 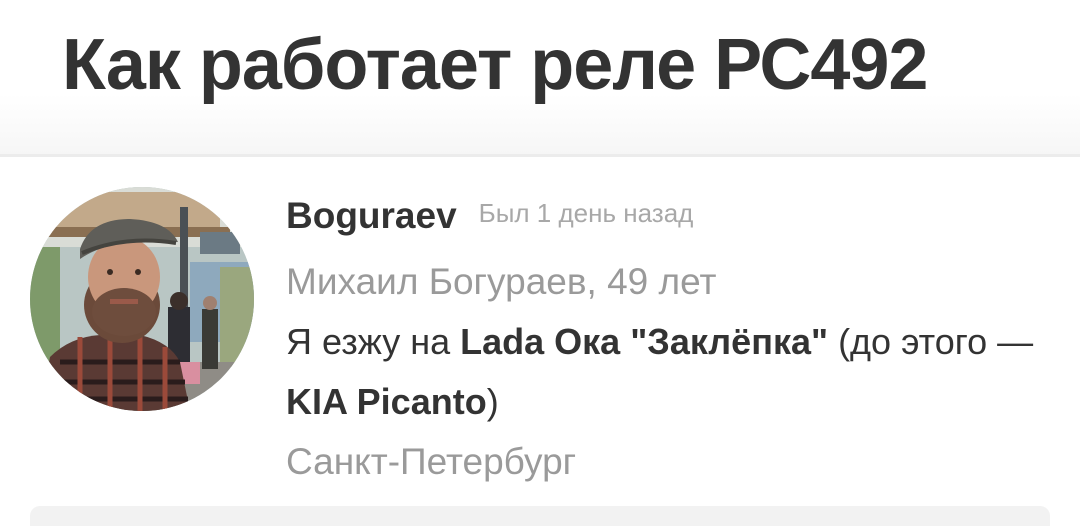 I want to click on username-link: Boguraev, so click(x=371, y=215).